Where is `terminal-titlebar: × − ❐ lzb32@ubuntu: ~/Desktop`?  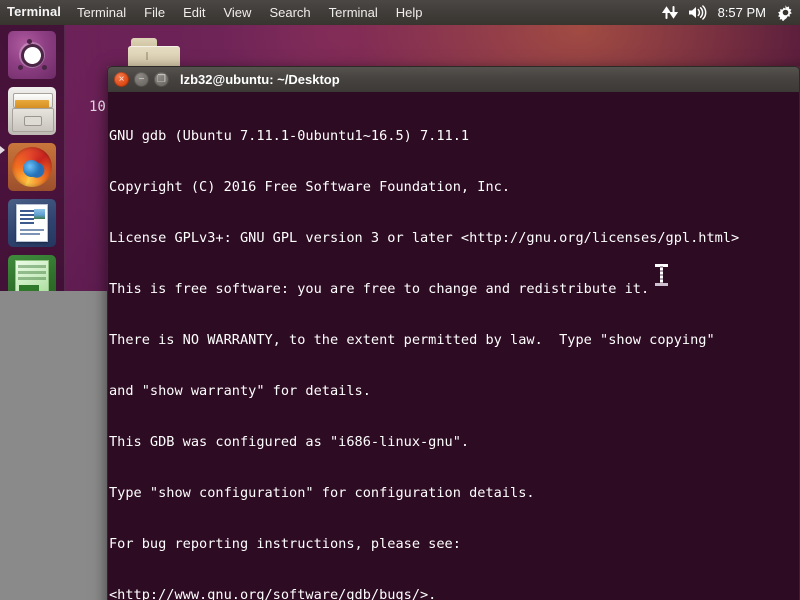 terminal-titlebar: × − ❐ lzb32@ubuntu: ~/Desktop is located at coordinates (453, 79).